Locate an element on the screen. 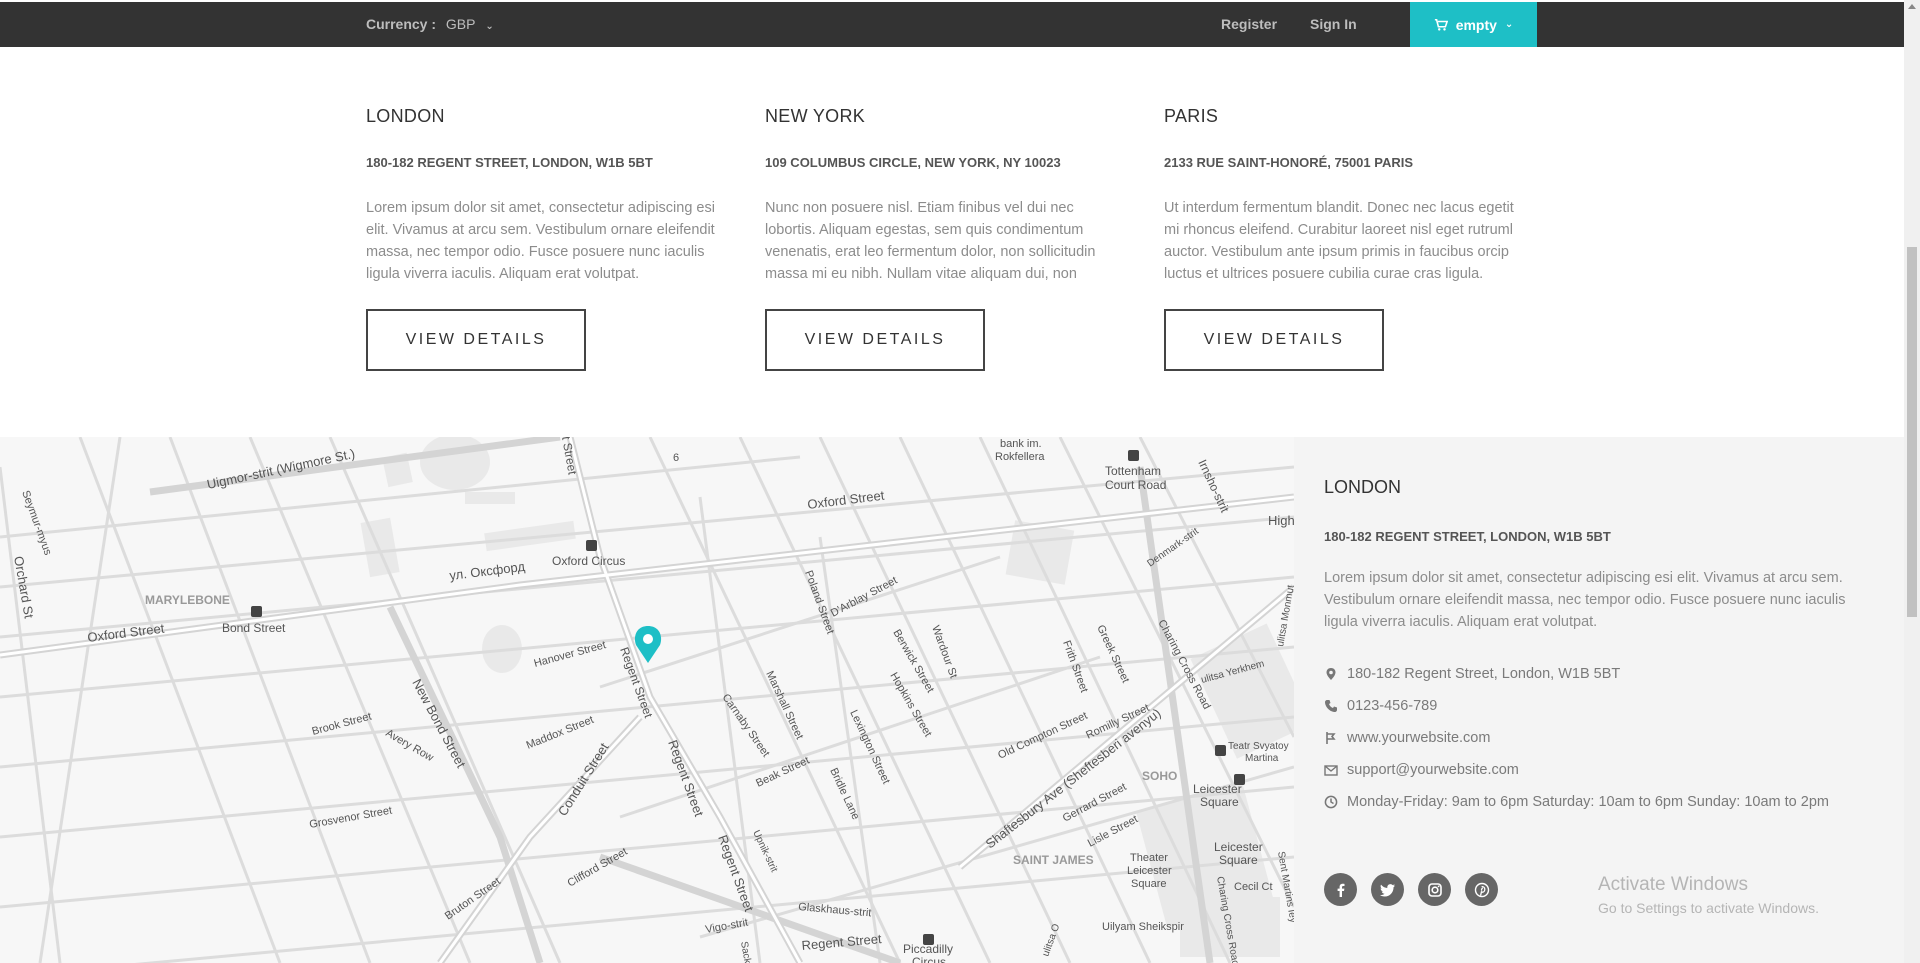 This screenshot has height=963, width=1920. location-address: 2133 RUE SAINT-HONORÉ, 75001 PARIS is located at coordinates (1289, 162).